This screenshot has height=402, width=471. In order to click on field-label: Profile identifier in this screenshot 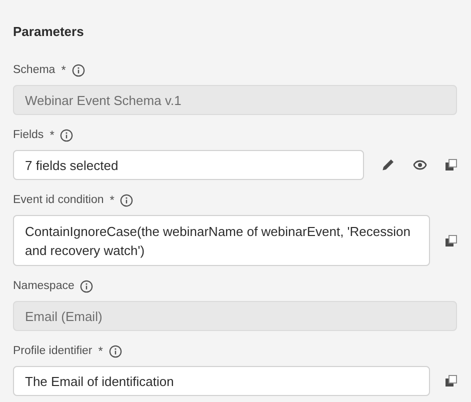, I will do `click(52, 351)`.